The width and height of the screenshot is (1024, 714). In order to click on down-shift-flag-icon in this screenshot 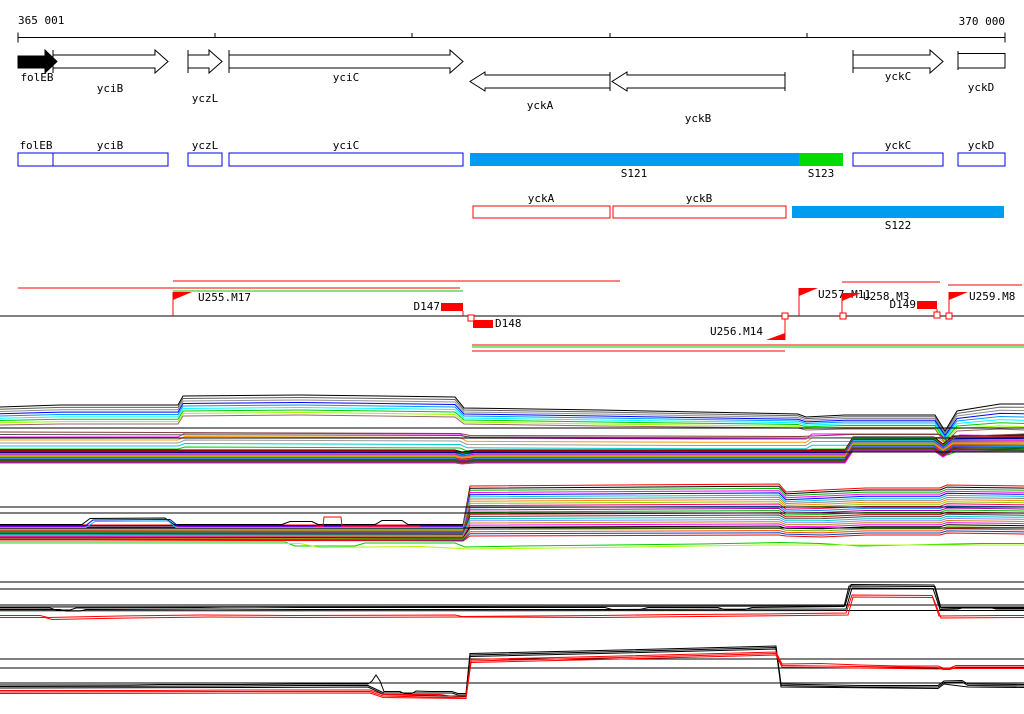, I will do `click(775, 336)`.